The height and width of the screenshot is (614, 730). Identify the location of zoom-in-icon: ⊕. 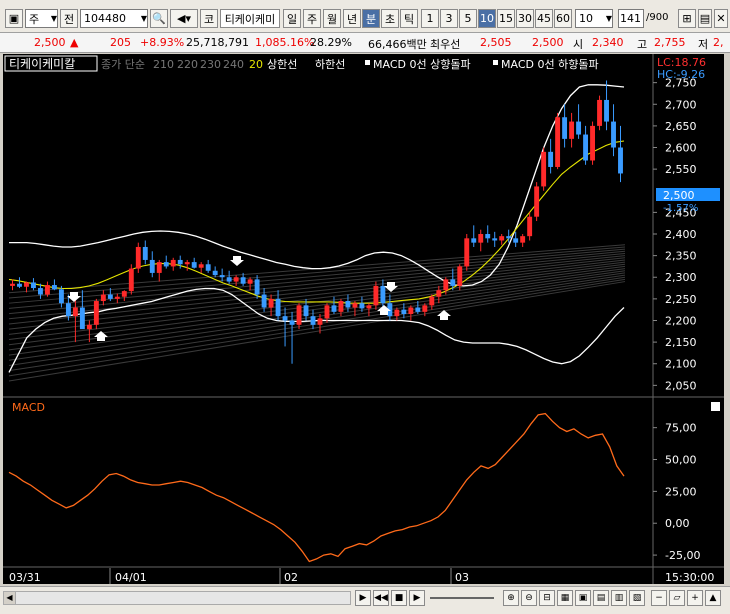
(511, 598).